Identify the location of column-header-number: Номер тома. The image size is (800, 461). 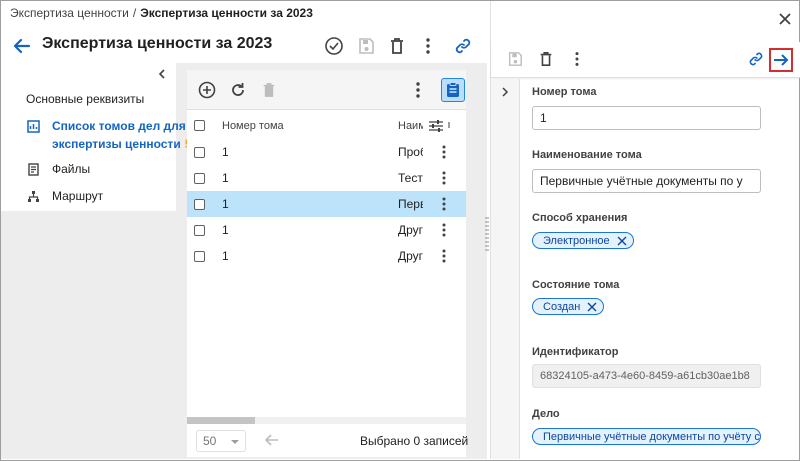
(253, 126).